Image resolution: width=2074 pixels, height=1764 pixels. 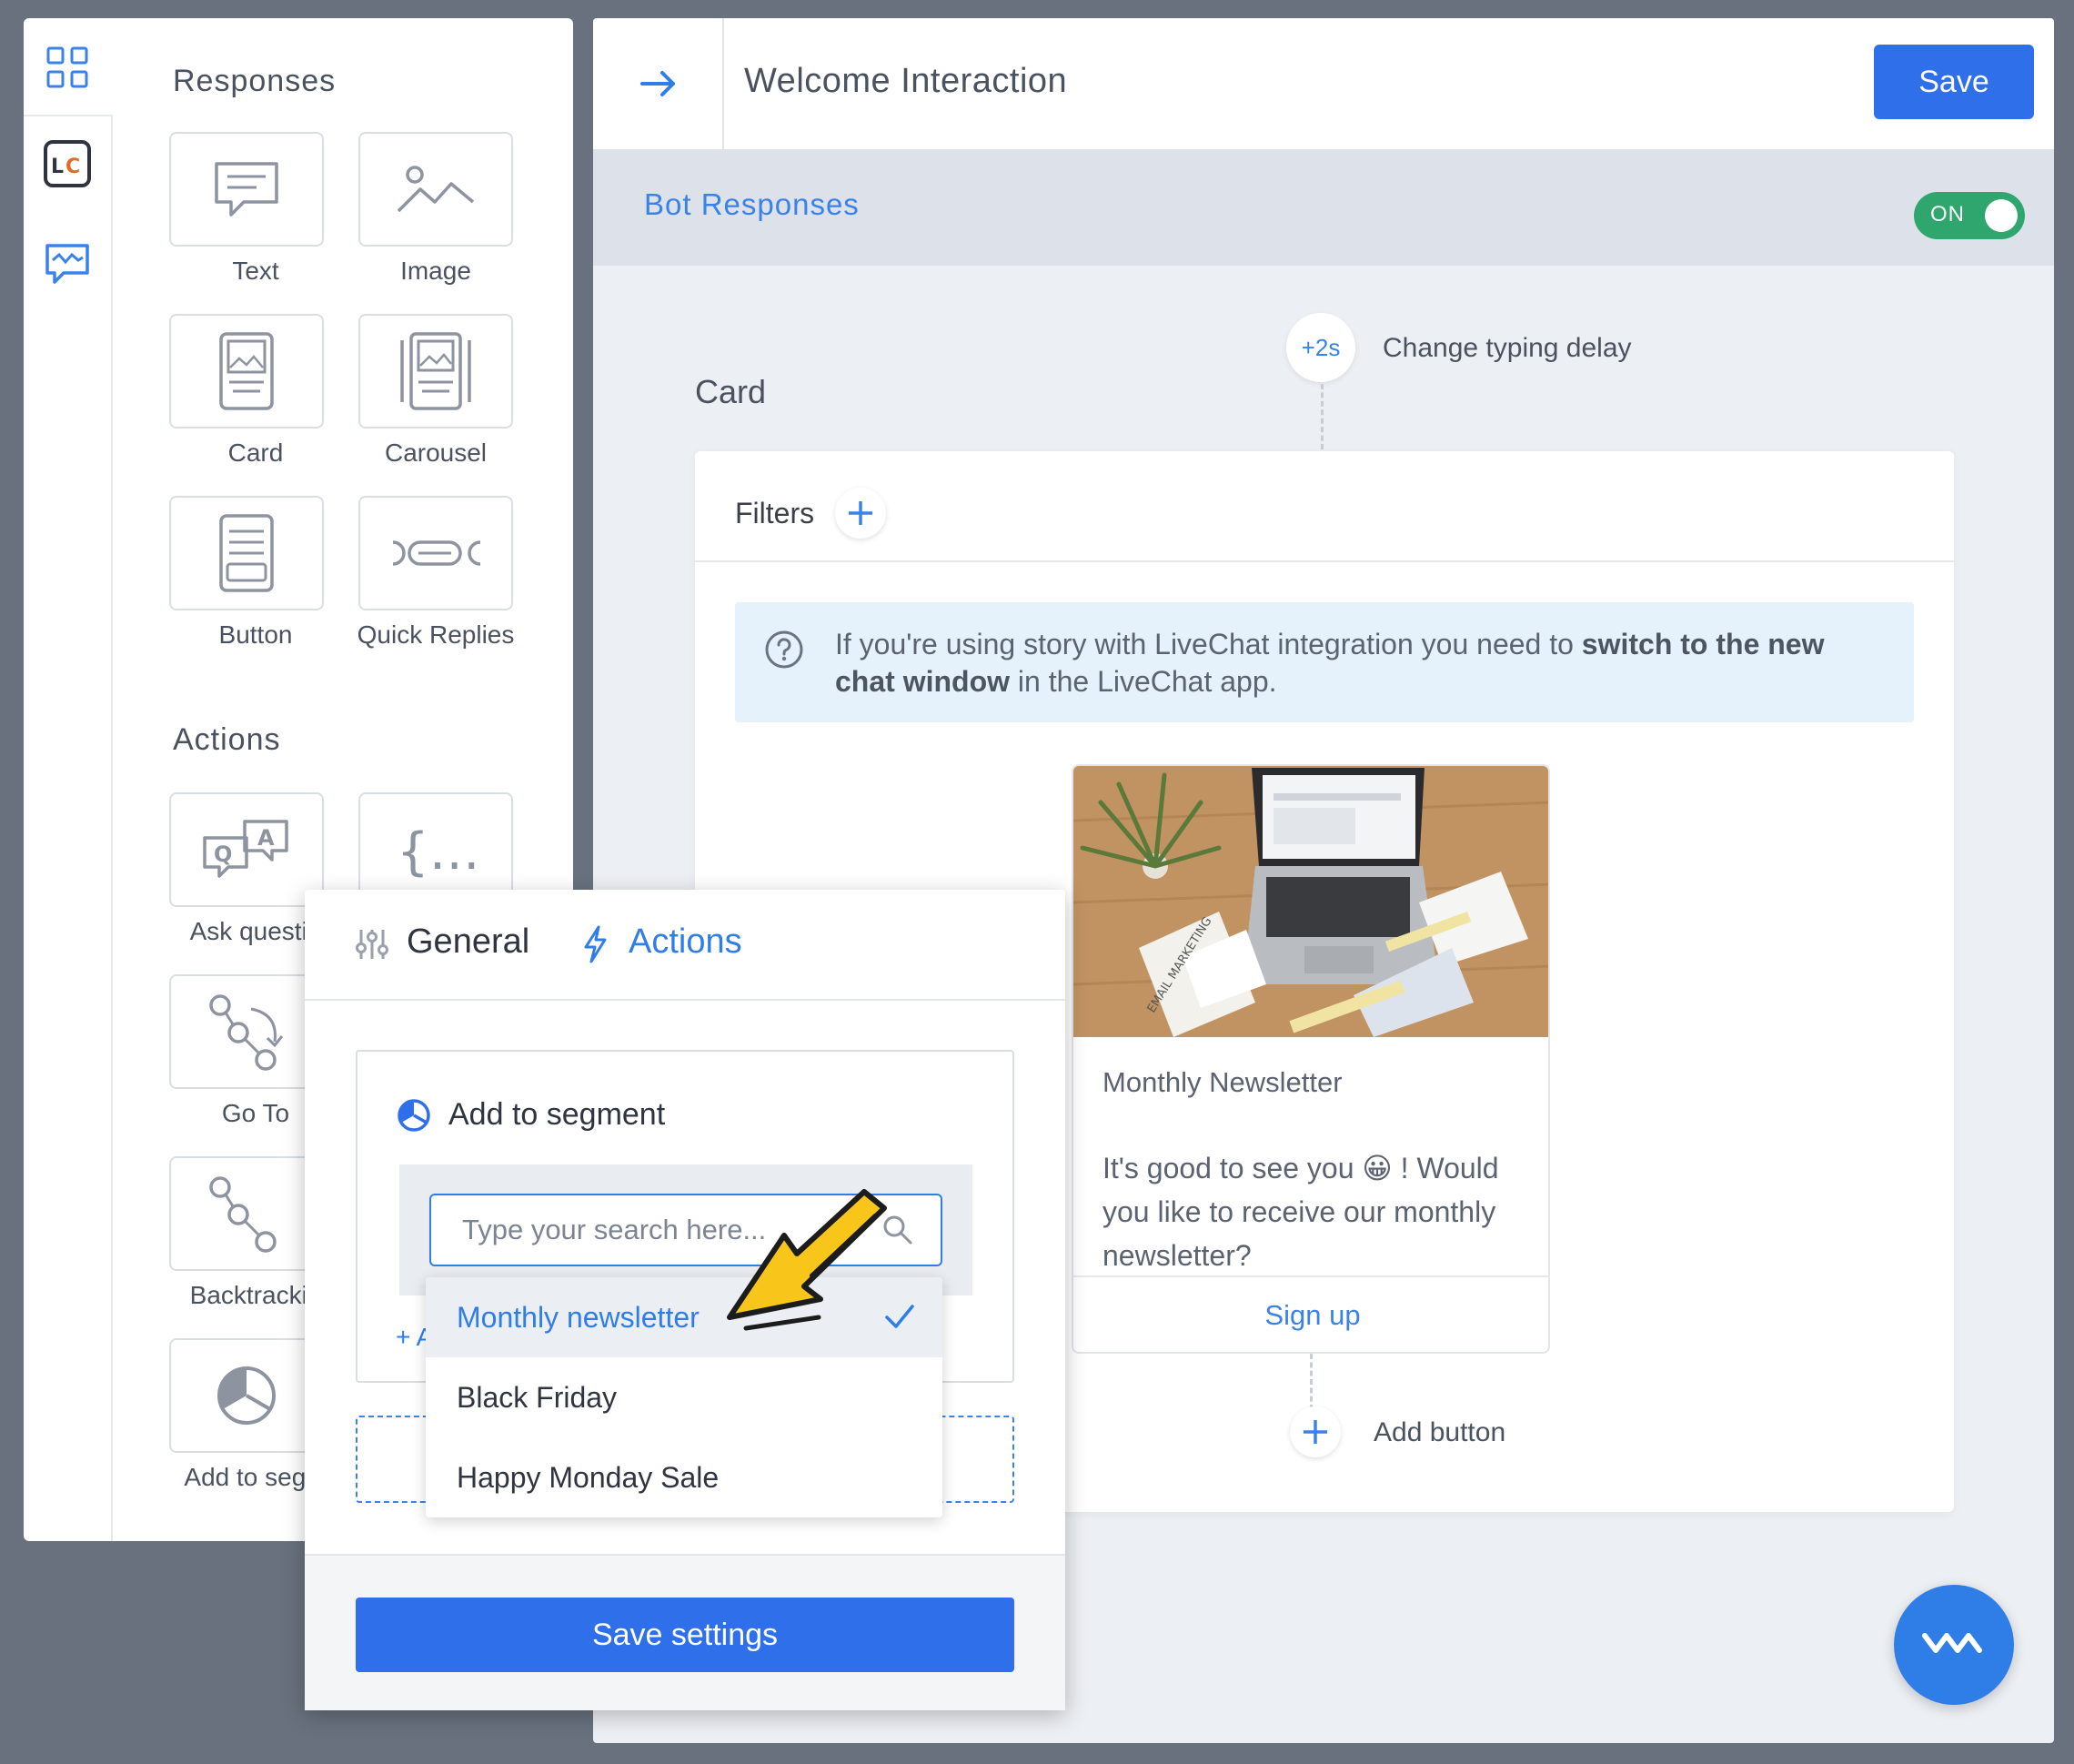 What do you see at coordinates (906, 81) in the screenshot?
I see `page-title: Welcome Interaction` at bounding box center [906, 81].